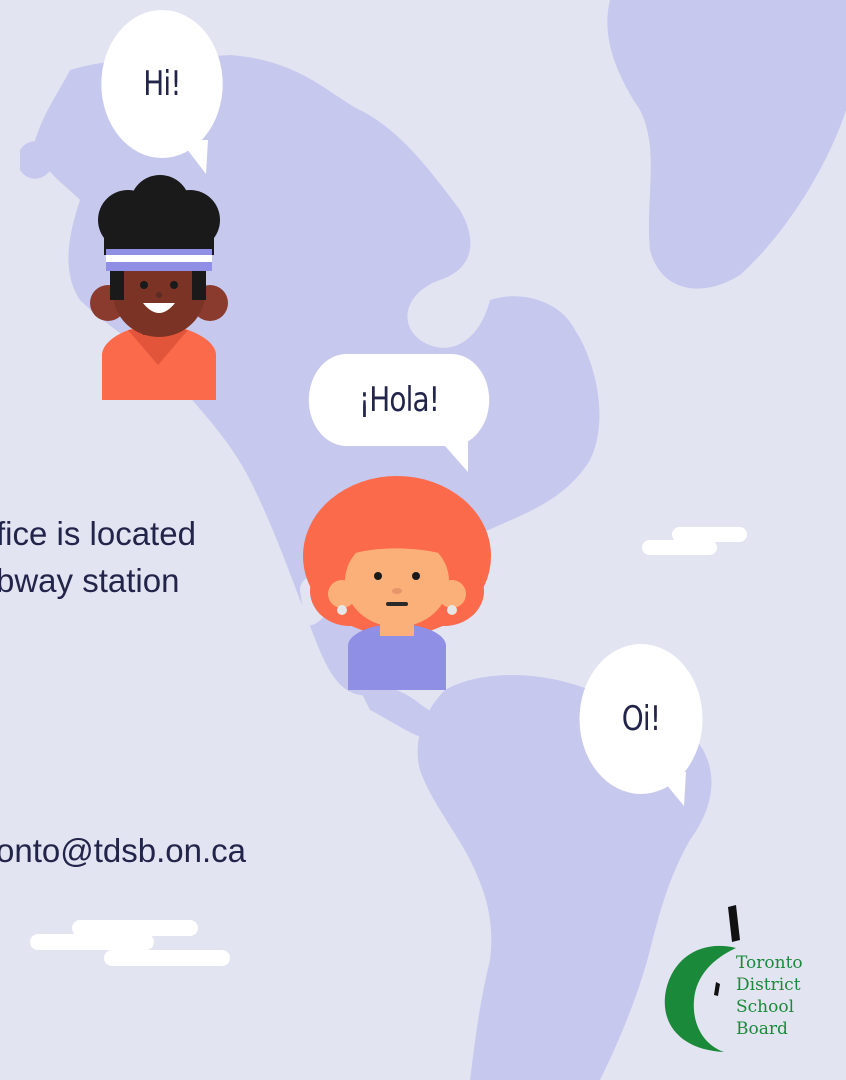 The width and height of the screenshot is (846, 1080). I want to click on greeting-hola-text: ¡Hola!, so click(399, 400).